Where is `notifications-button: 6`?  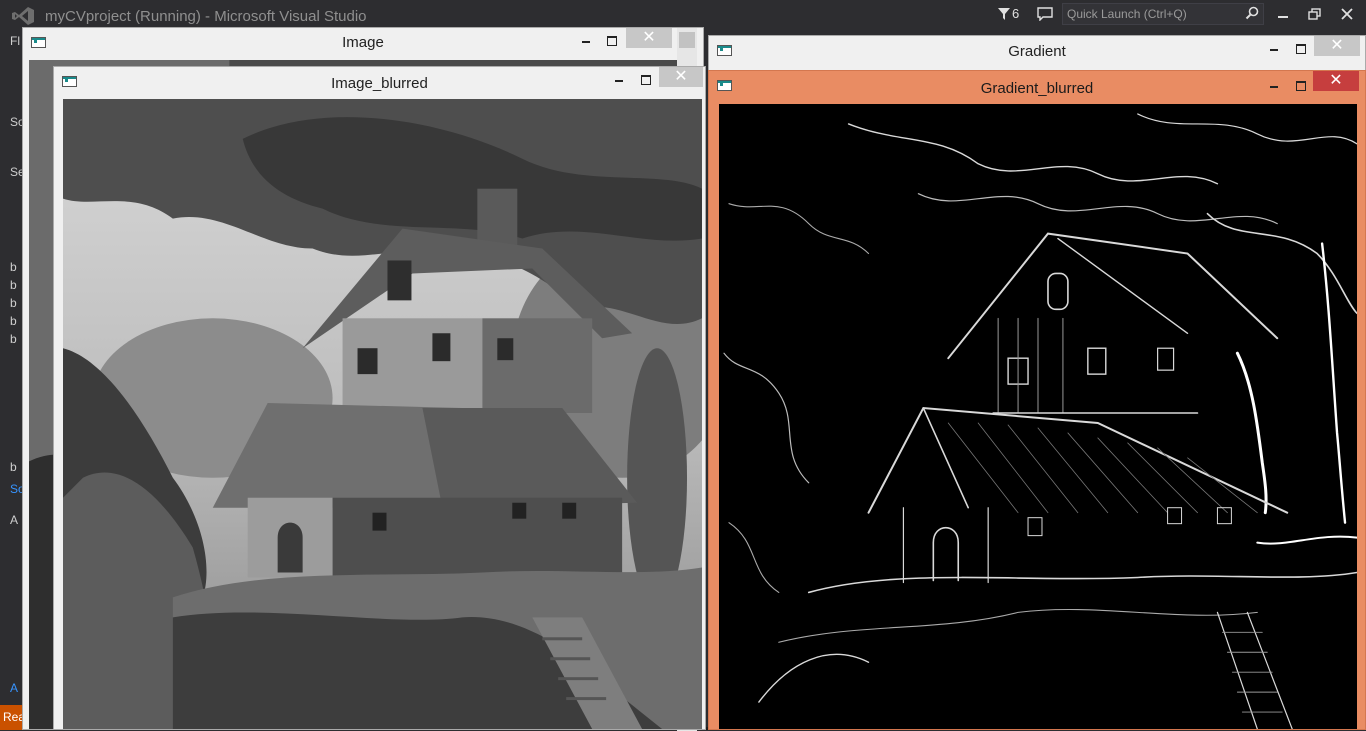
notifications-button: 6 is located at coordinates (1008, 13).